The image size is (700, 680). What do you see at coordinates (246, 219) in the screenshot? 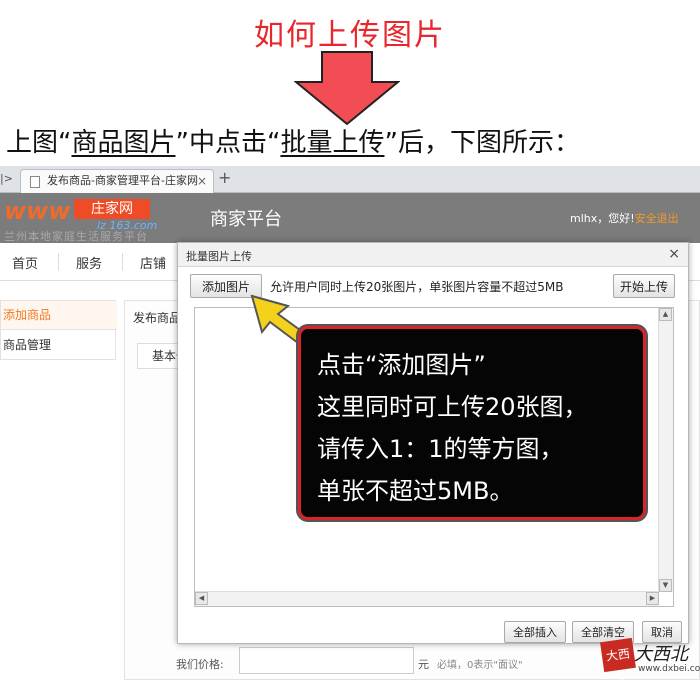
I see `platform-name: 商家平台` at bounding box center [246, 219].